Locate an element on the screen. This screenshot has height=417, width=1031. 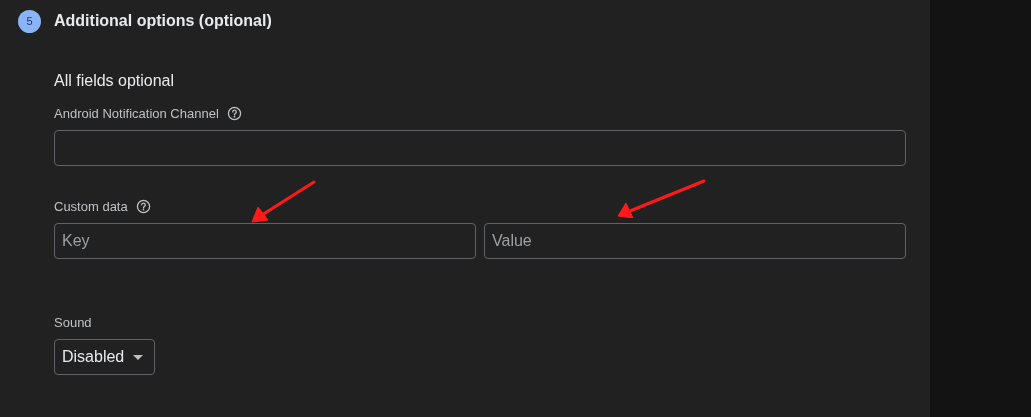
section-subtitle: All fields optional is located at coordinates (115, 81).